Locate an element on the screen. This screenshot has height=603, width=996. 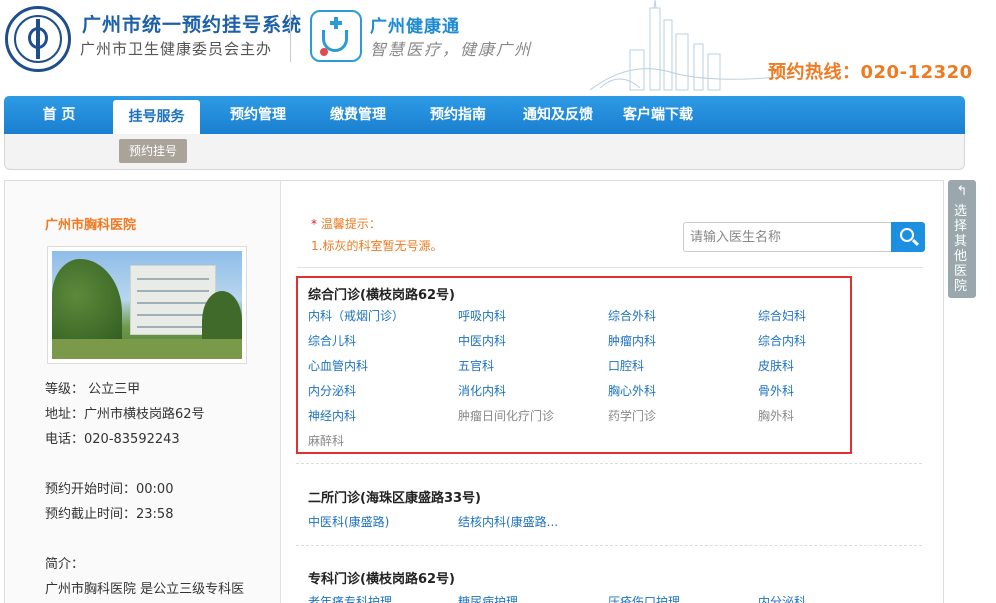
nav-home: 首 页 is located at coordinates (59, 115).